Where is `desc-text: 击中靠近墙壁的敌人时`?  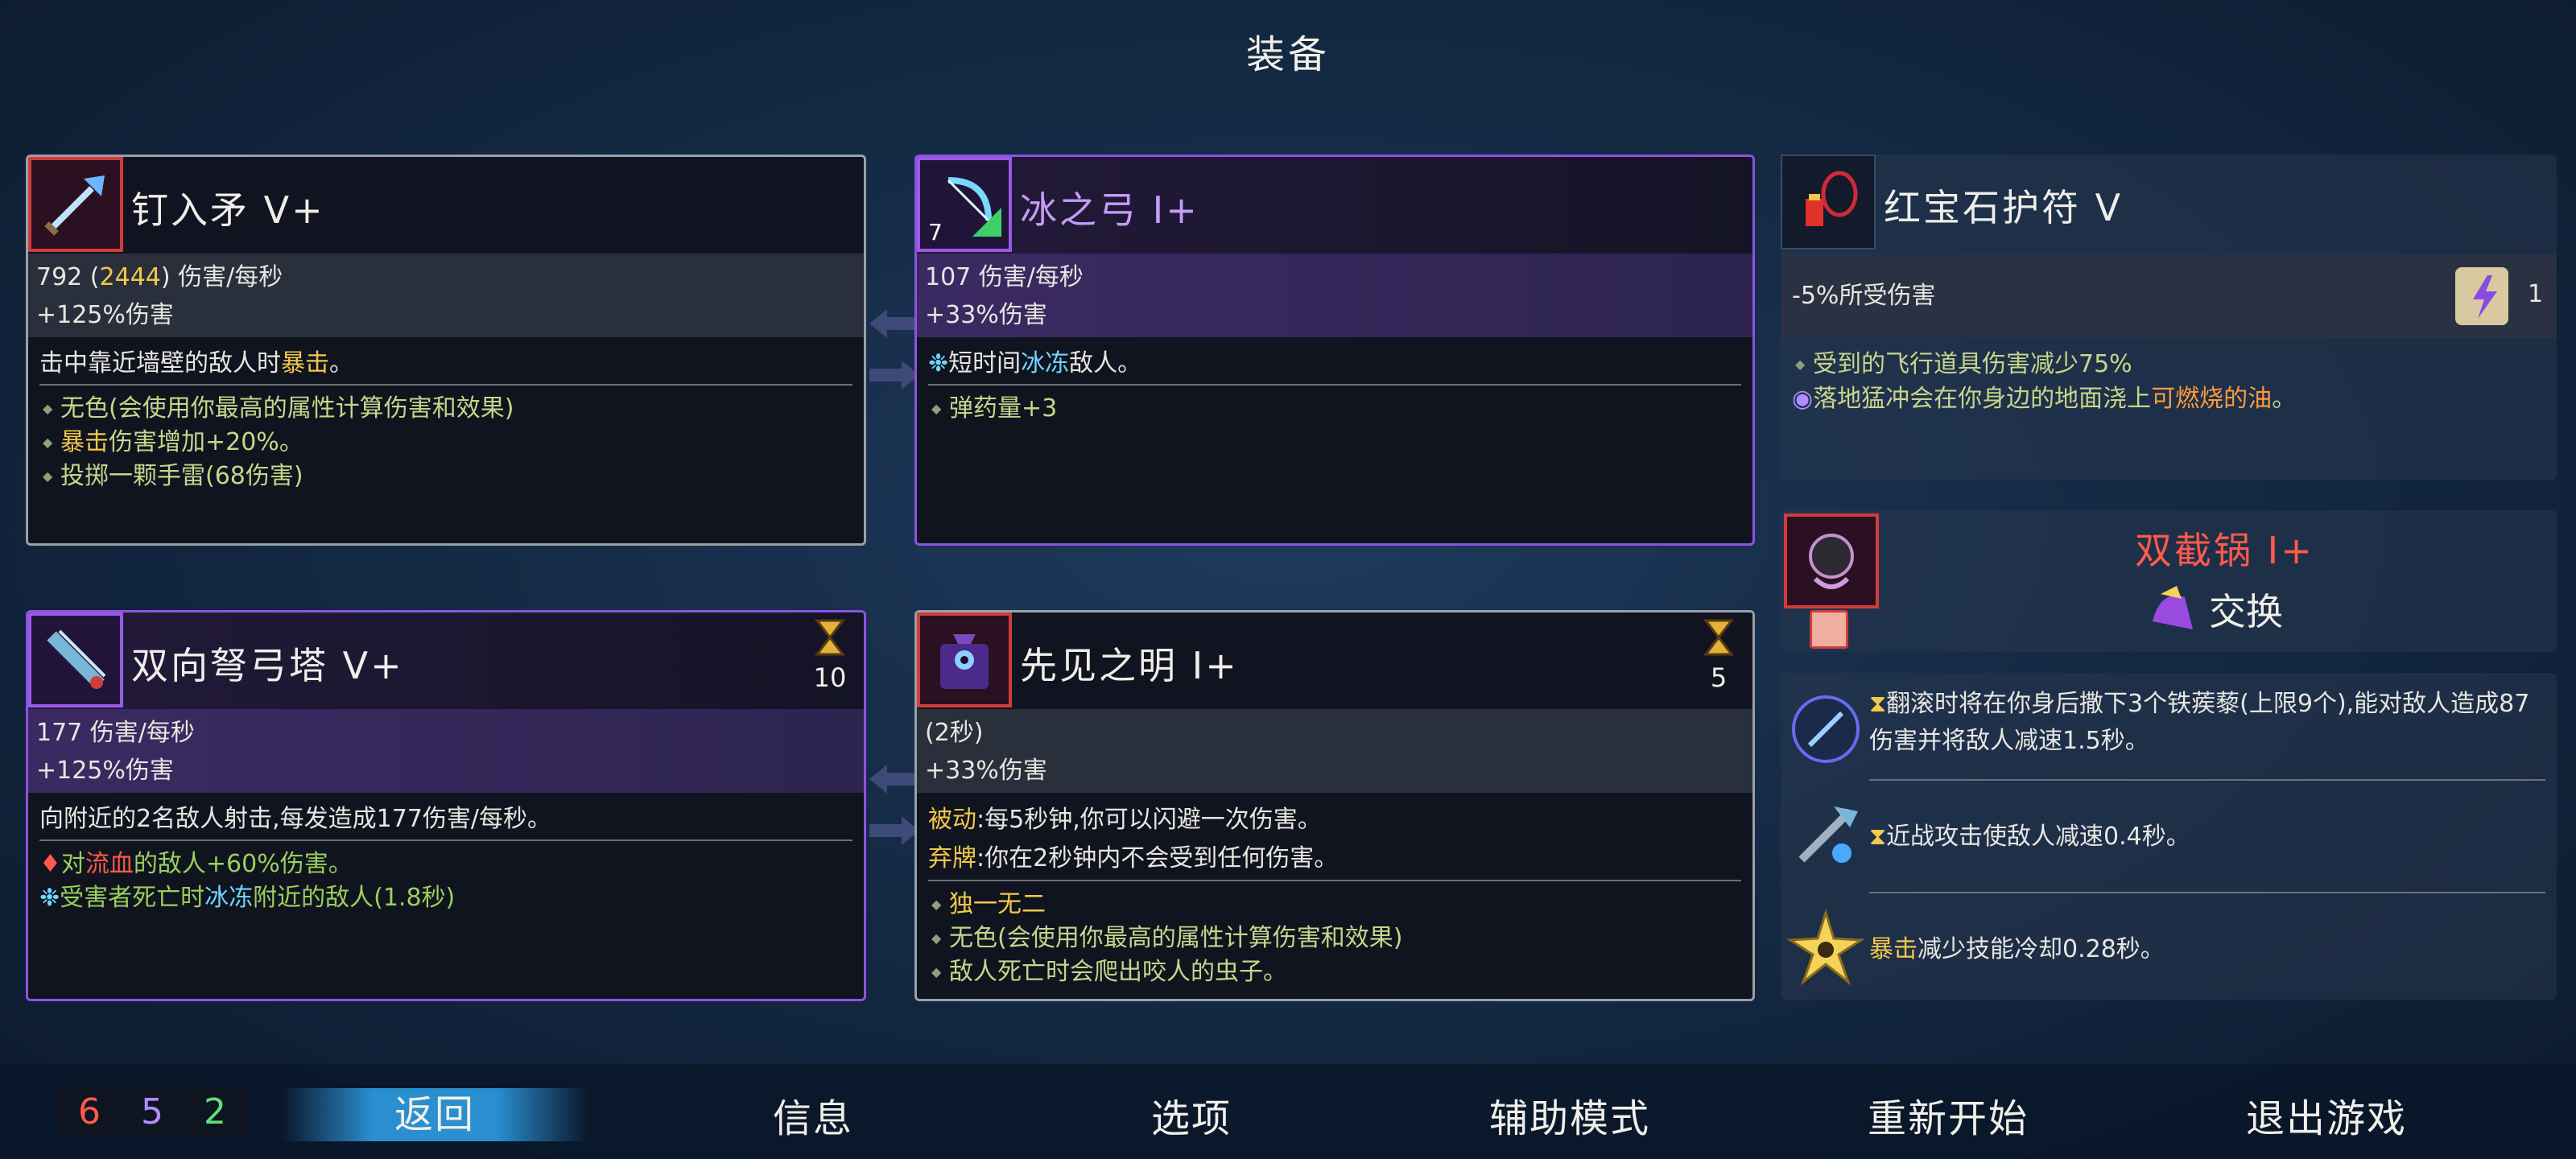
desc-text: 击中靠近墙壁的敌人时 is located at coordinates (160, 363).